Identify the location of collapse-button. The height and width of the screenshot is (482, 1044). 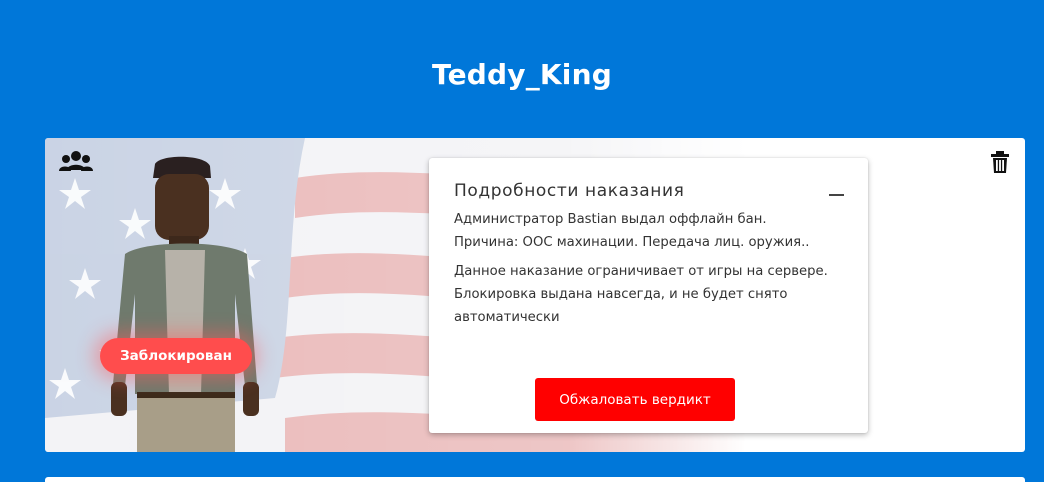
(836, 195).